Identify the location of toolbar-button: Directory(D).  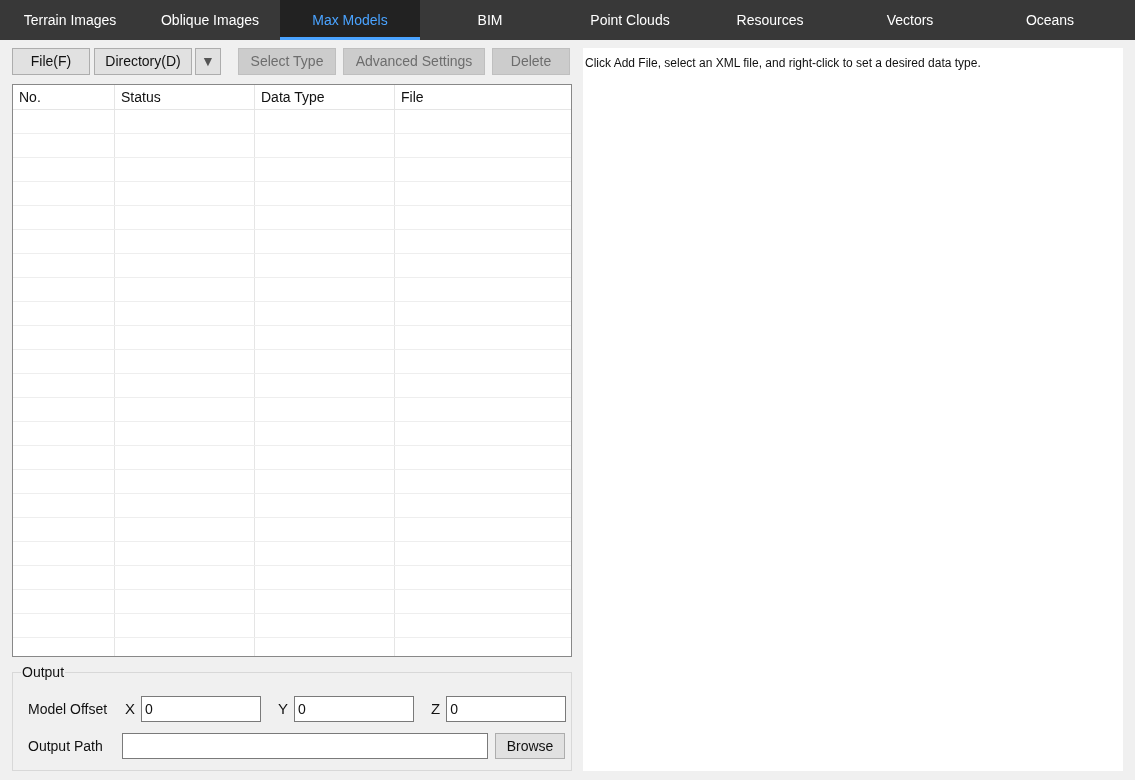
(143, 61).